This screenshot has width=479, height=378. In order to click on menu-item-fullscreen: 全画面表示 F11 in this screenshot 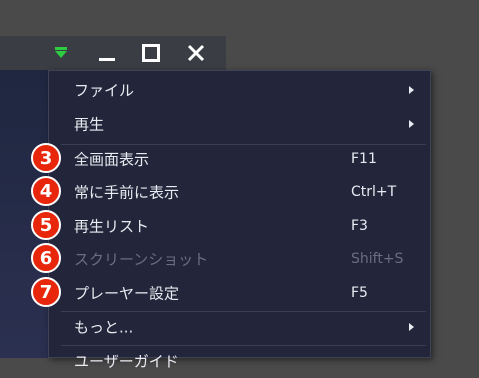, I will do `click(239, 159)`.